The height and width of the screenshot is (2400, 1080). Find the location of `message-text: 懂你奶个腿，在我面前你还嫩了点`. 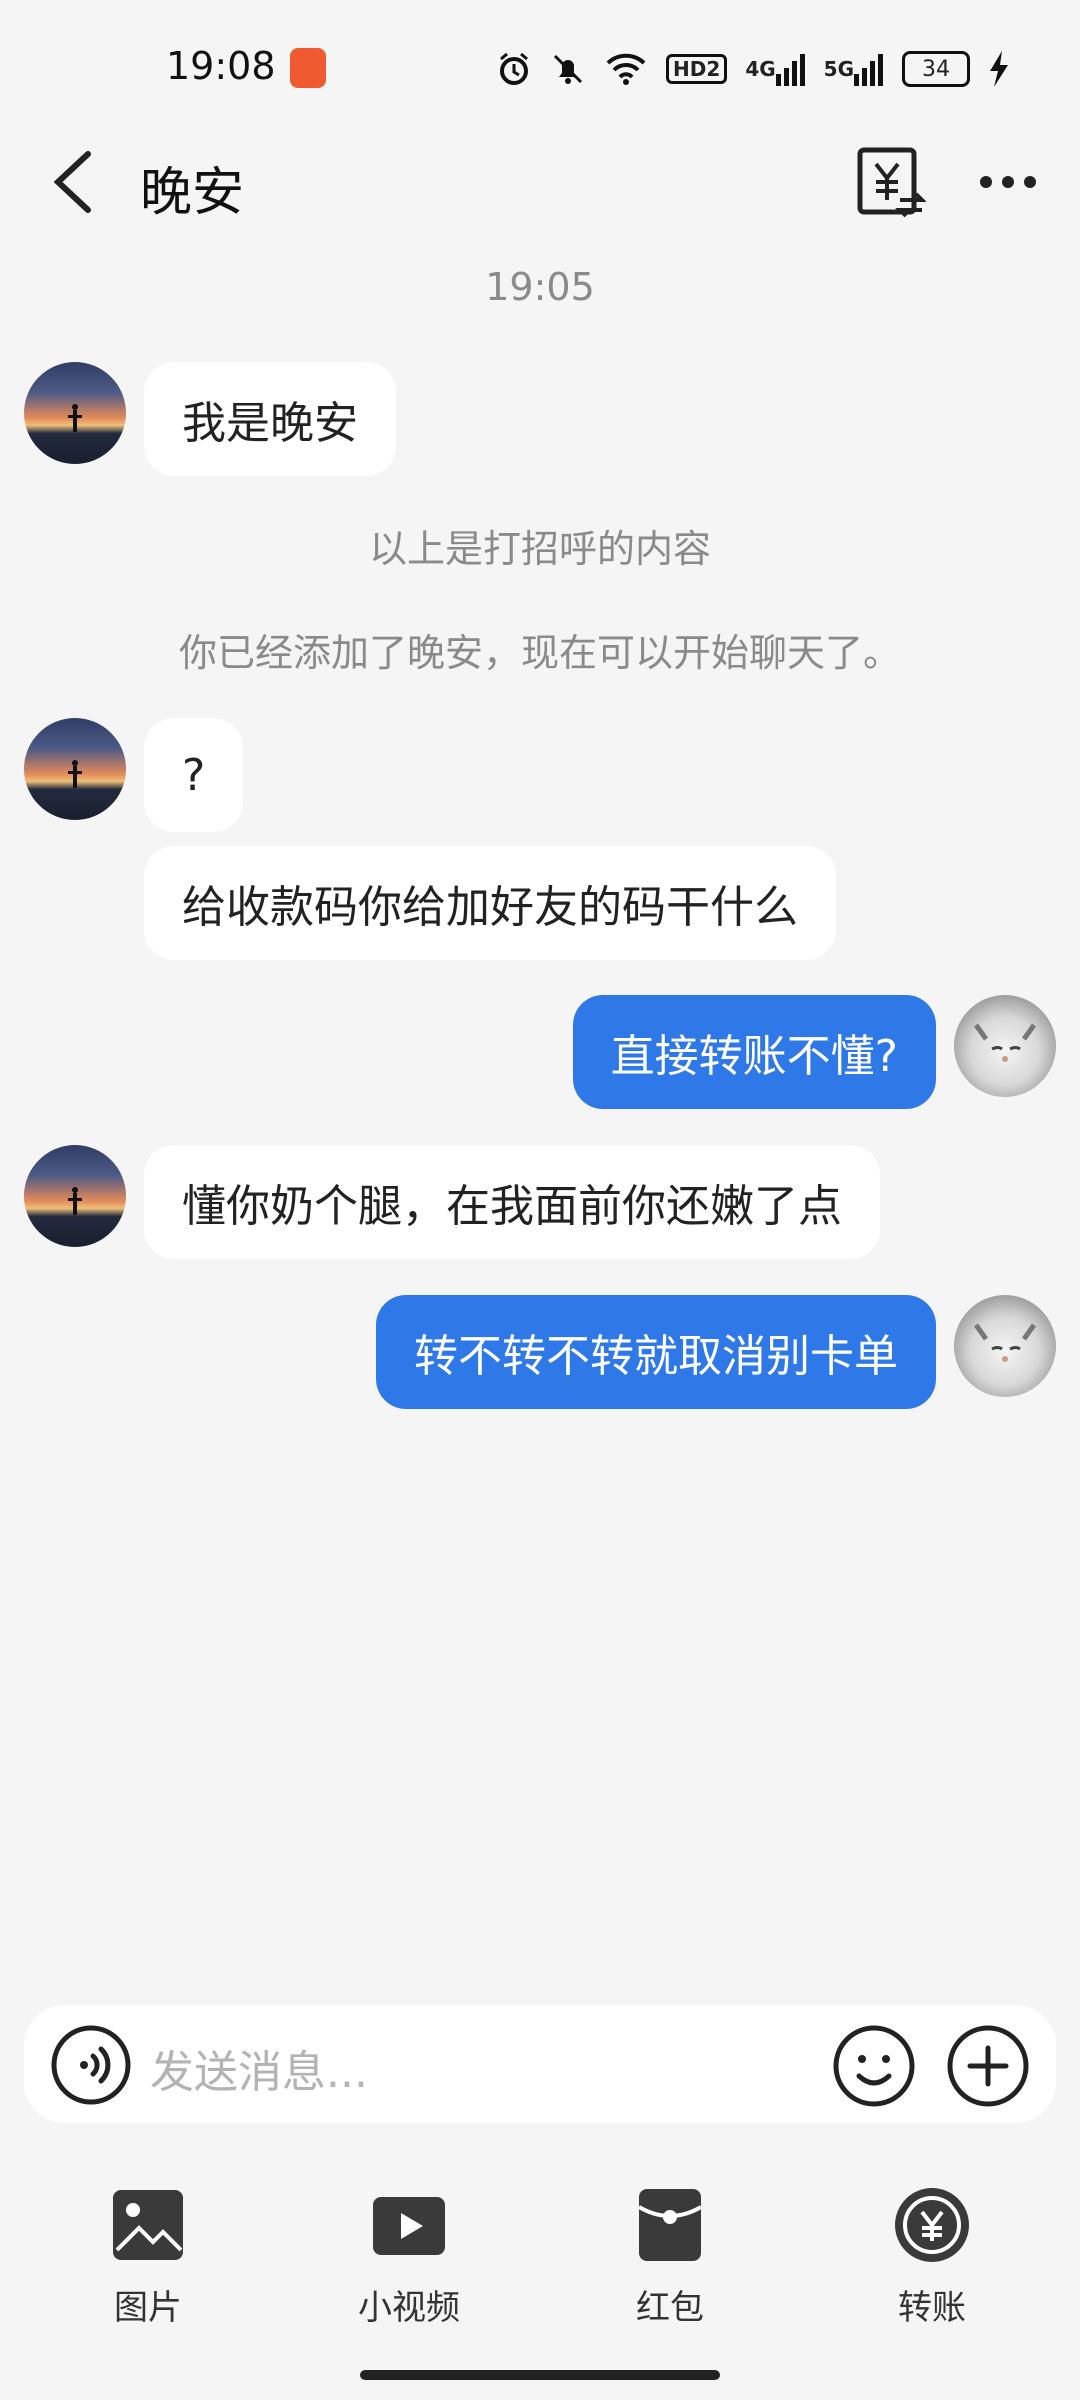

message-text: 懂你奶个腿，在我面前你还嫩了点 is located at coordinates (512, 1206).